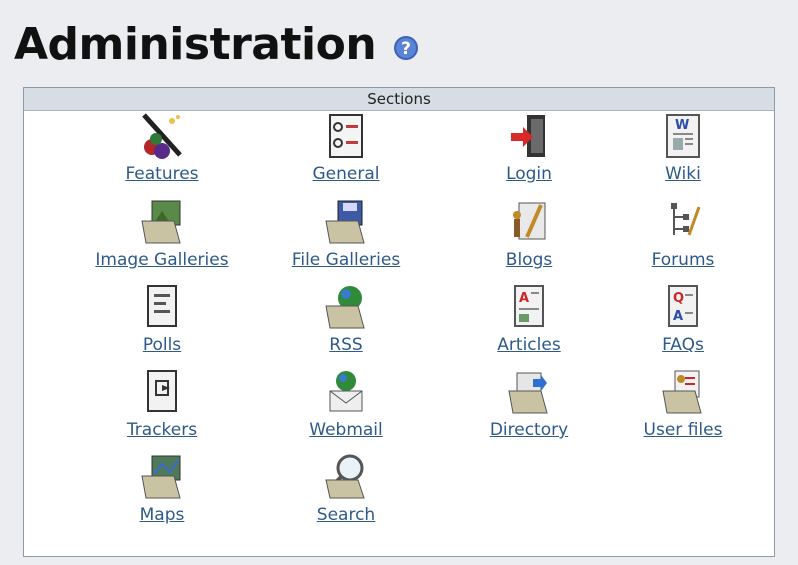 This screenshot has height=565, width=798. What do you see at coordinates (161, 222) in the screenshot?
I see `image-galleries-icon` at bounding box center [161, 222].